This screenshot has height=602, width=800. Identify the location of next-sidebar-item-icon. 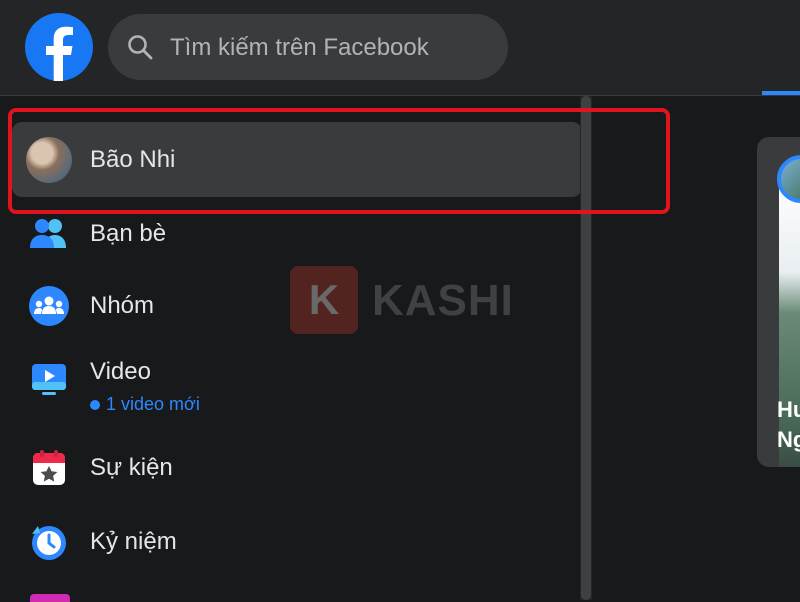
(50, 598).